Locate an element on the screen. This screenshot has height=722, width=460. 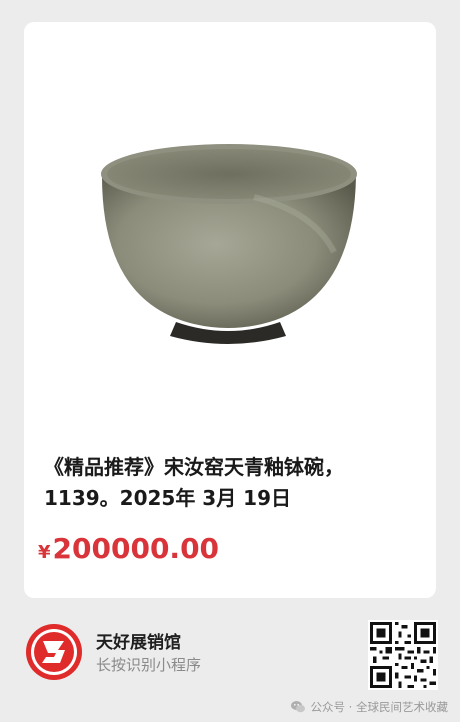
price-currency: ¥ is located at coordinates (44, 552).